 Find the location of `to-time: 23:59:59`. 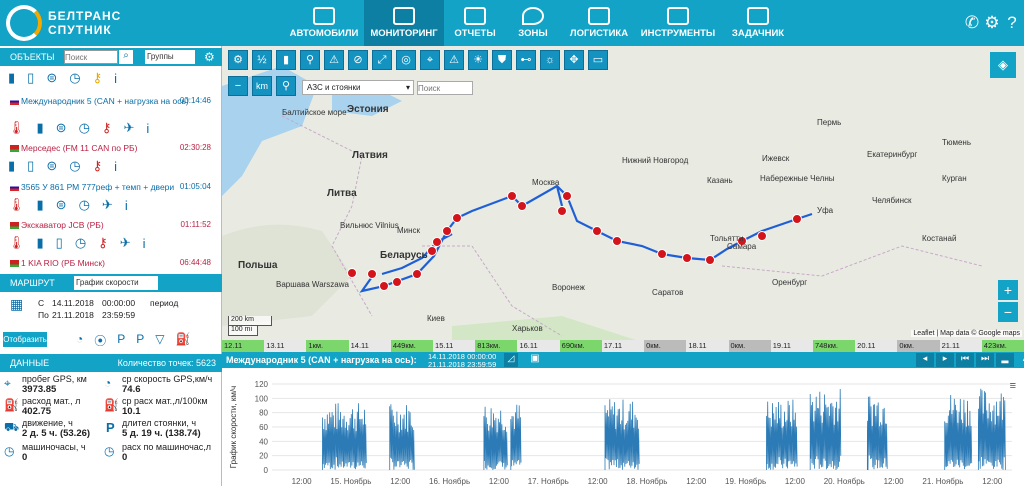

to-time: 23:59:59 is located at coordinates (118, 315).